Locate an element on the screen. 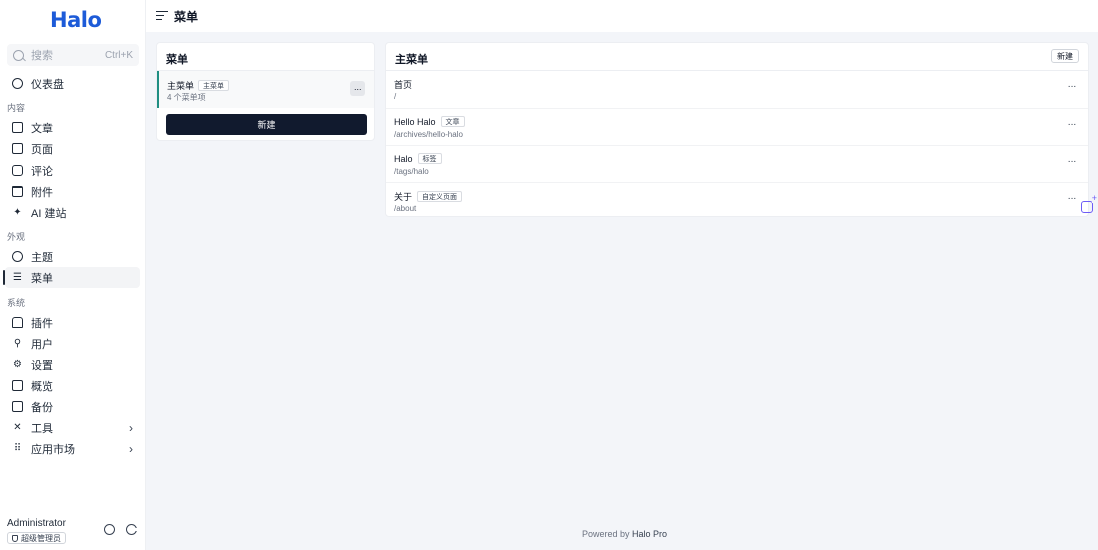  menu-more-button: ··· is located at coordinates (357, 88).